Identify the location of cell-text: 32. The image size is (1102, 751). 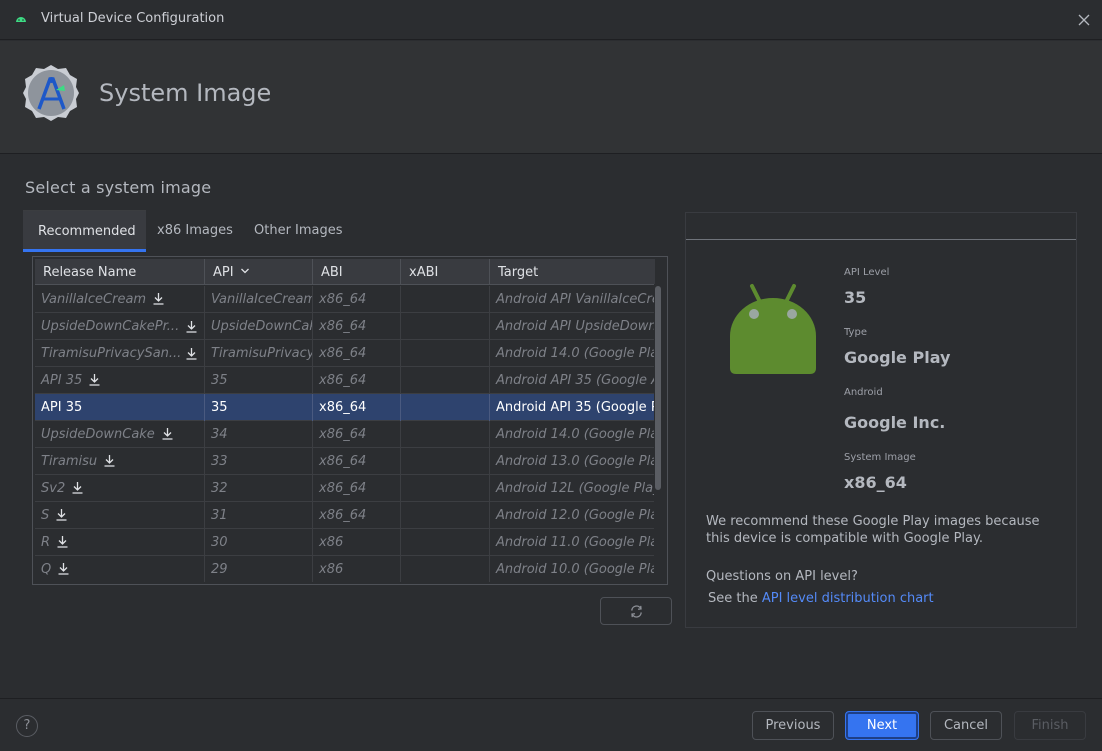
(219, 488).